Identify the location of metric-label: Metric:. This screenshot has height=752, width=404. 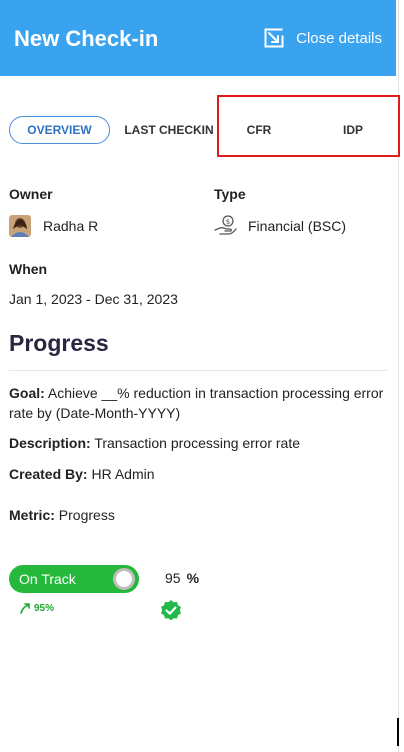
(32, 515).